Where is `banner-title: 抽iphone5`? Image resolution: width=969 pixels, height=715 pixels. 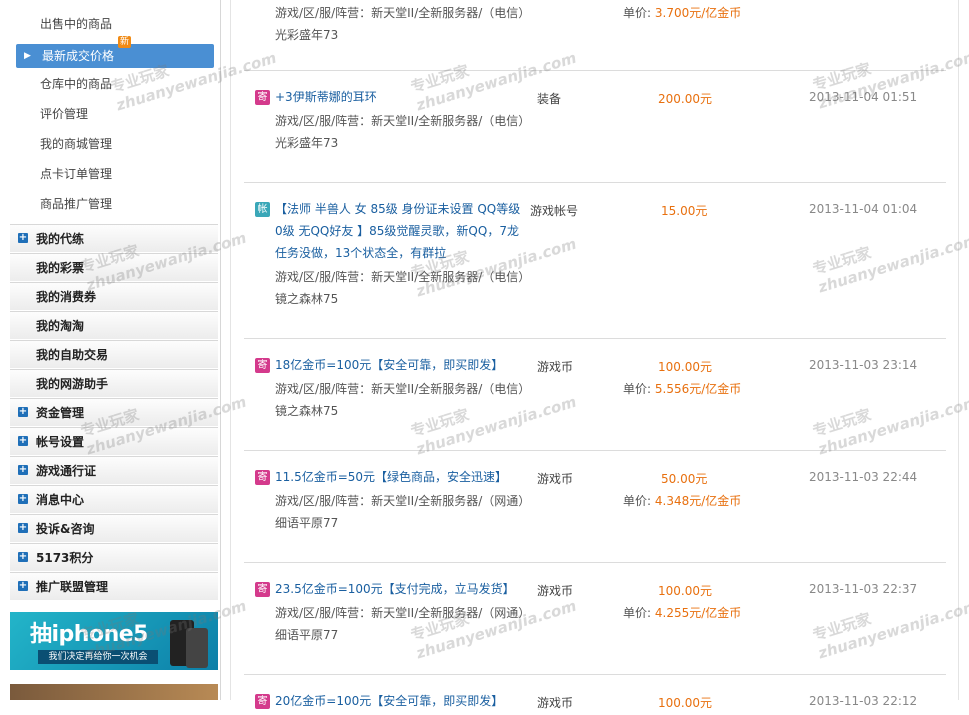
banner-title: 抽iphone5 is located at coordinates (89, 634).